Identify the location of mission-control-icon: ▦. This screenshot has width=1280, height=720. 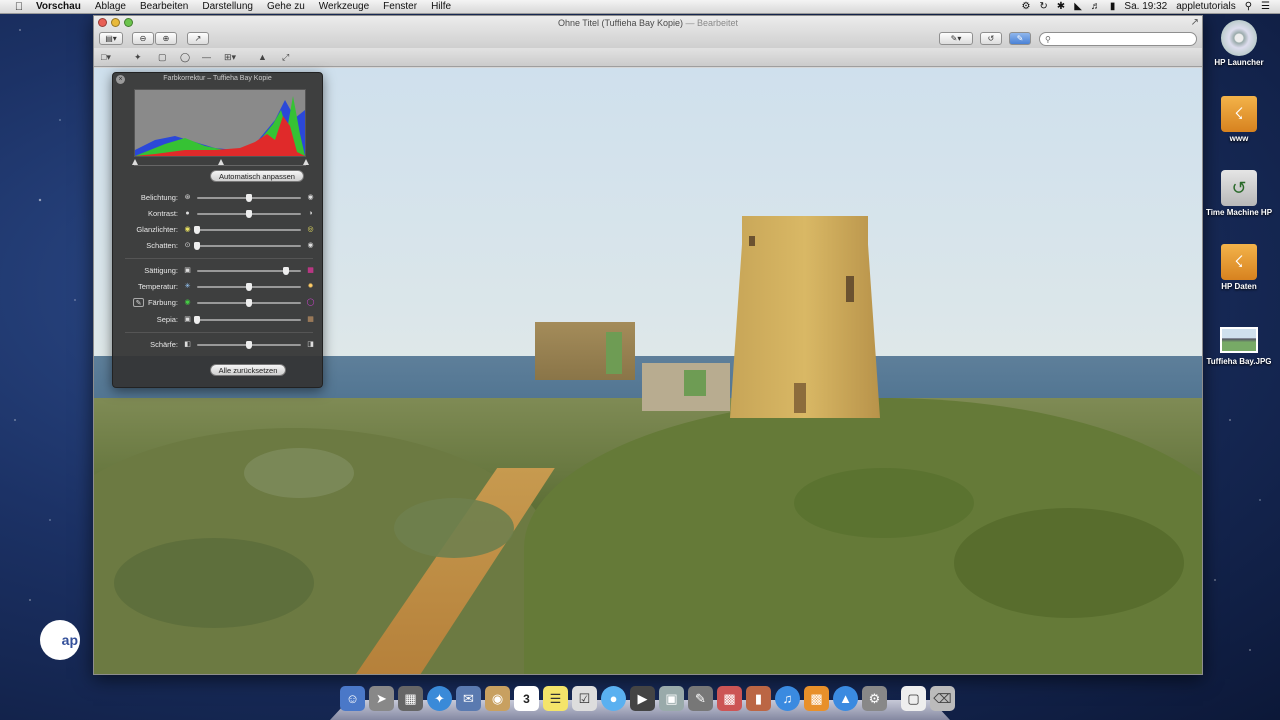
(410, 698).